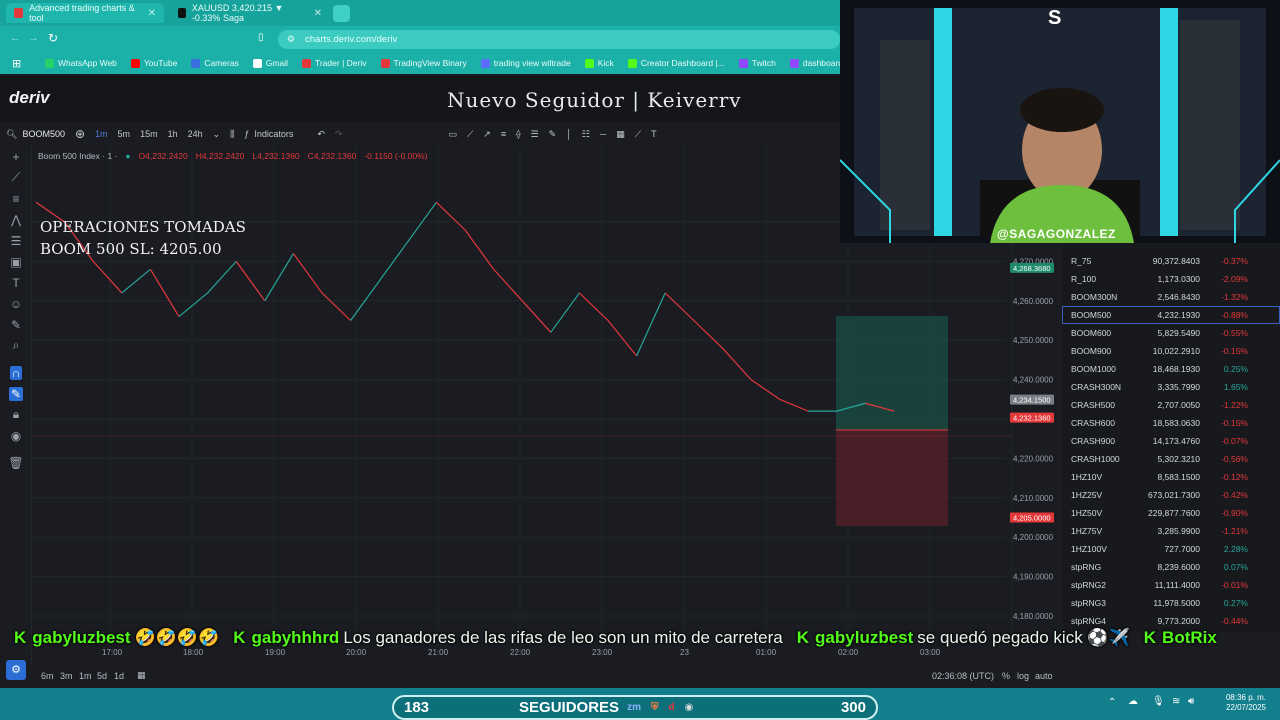 The image size is (1280, 720). Describe the element at coordinates (16, 324) in the screenshot. I see `ruler-icon: ✎` at that location.